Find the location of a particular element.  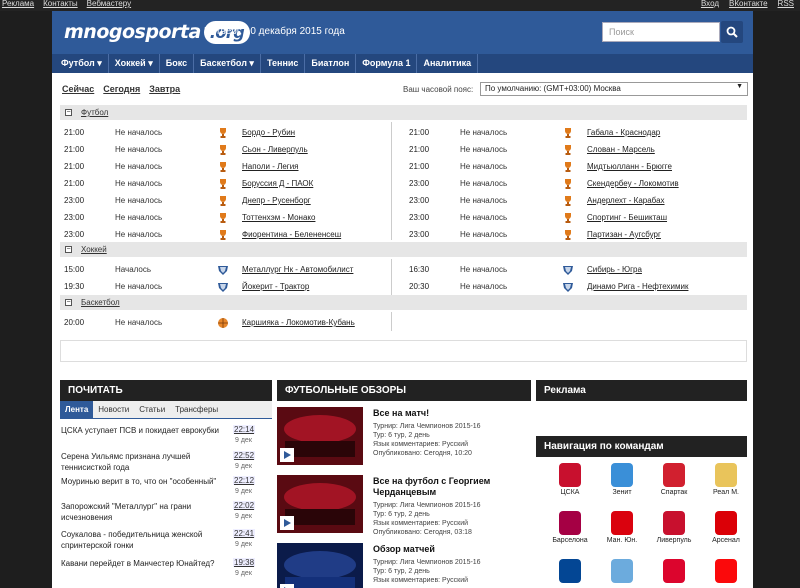

match-link: Боруссия Д - ПАОК is located at coordinates (277, 183).